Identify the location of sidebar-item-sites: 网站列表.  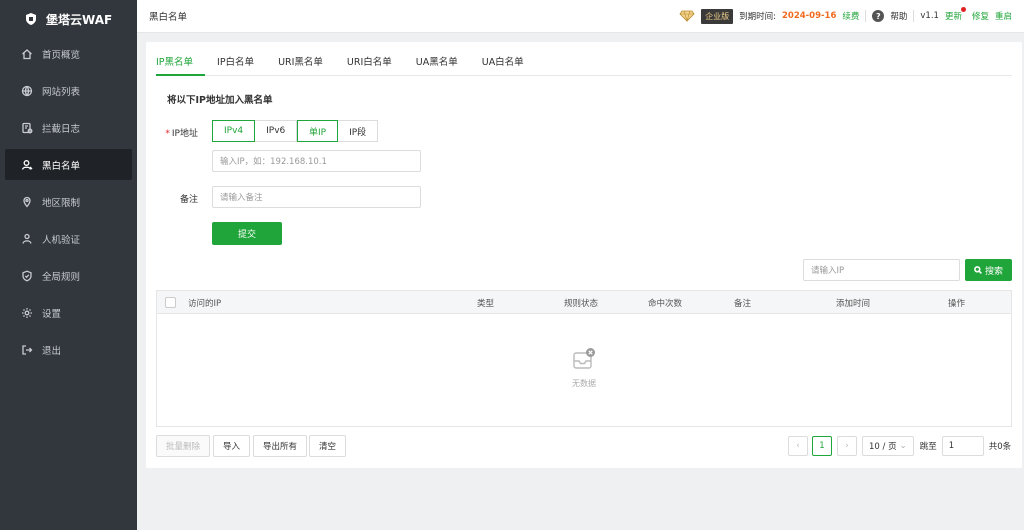
(68, 90).